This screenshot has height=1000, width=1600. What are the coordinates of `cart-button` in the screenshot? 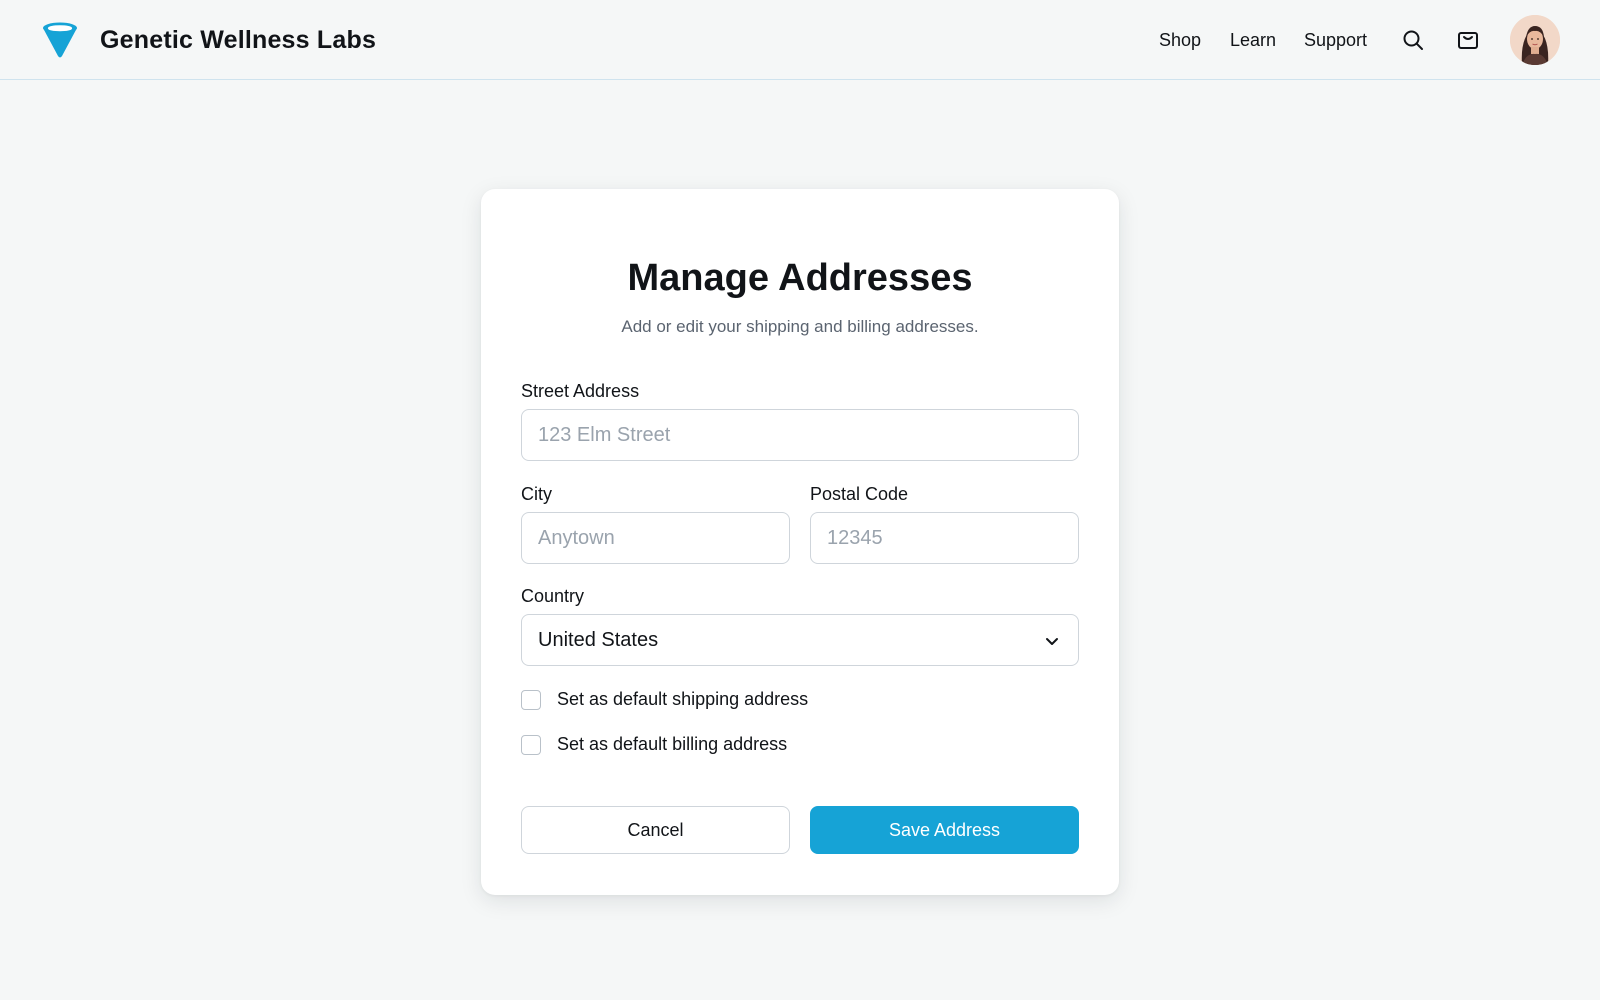 It's located at (1468, 40).